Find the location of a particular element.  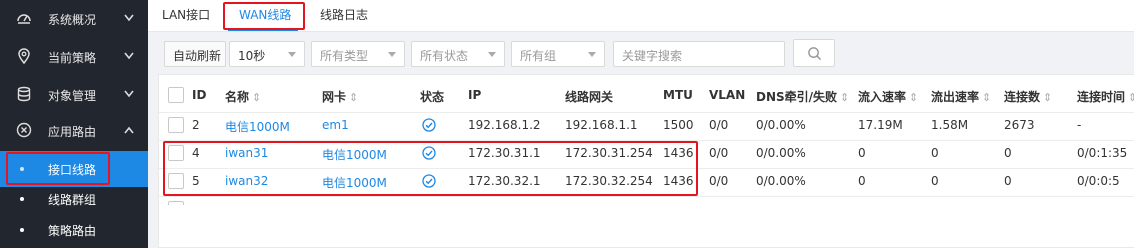

sidebar-item-object-management: 对象管理 is located at coordinates (74, 95).